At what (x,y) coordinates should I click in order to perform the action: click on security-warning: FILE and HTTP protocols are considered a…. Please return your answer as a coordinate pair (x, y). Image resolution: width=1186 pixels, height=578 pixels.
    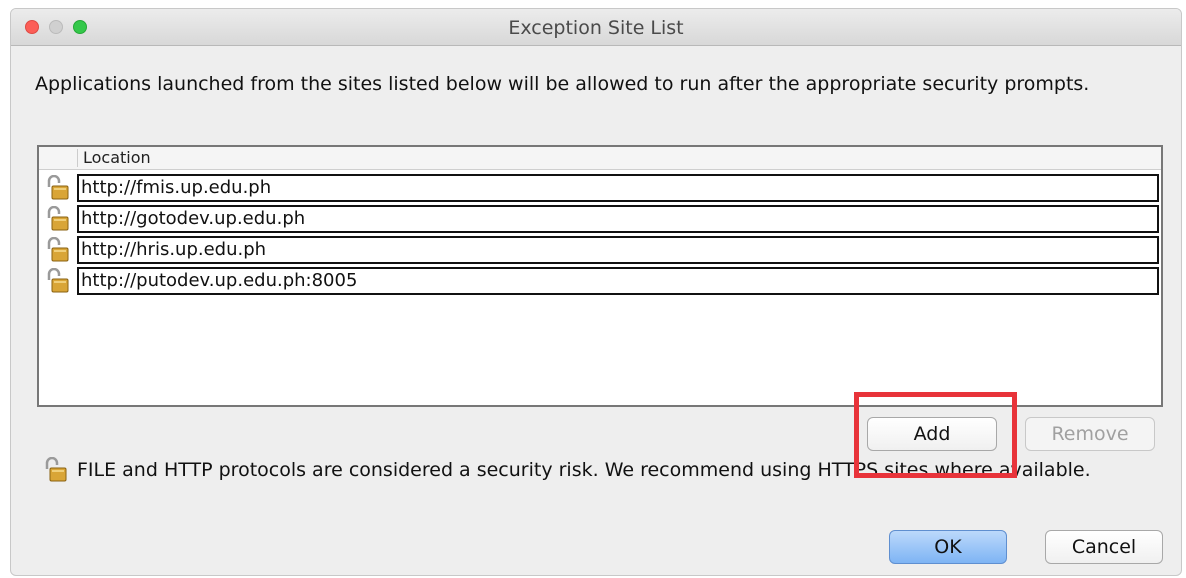
    Looking at the image, I should click on (611, 471).